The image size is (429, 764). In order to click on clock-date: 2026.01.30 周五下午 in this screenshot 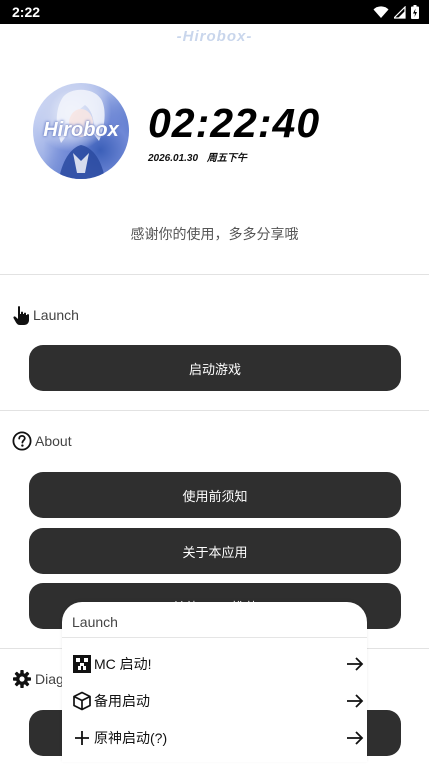, I will do `click(197, 156)`.